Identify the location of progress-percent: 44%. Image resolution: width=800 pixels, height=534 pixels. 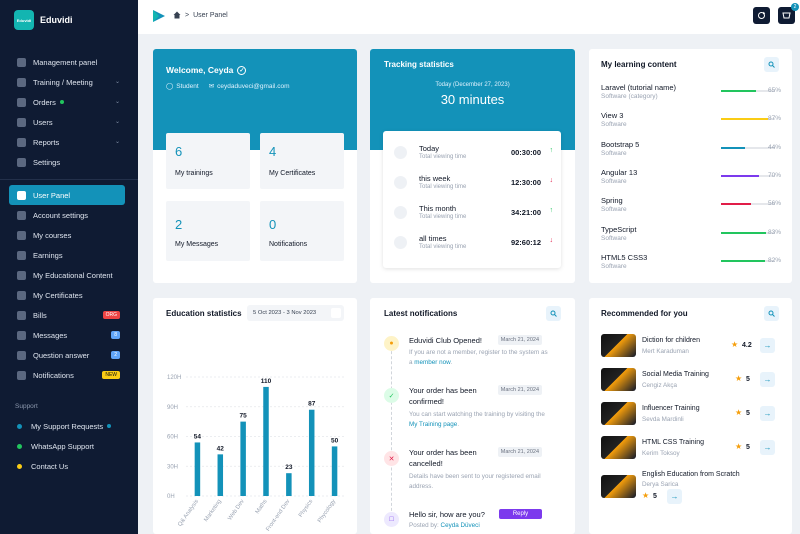
(774, 147).